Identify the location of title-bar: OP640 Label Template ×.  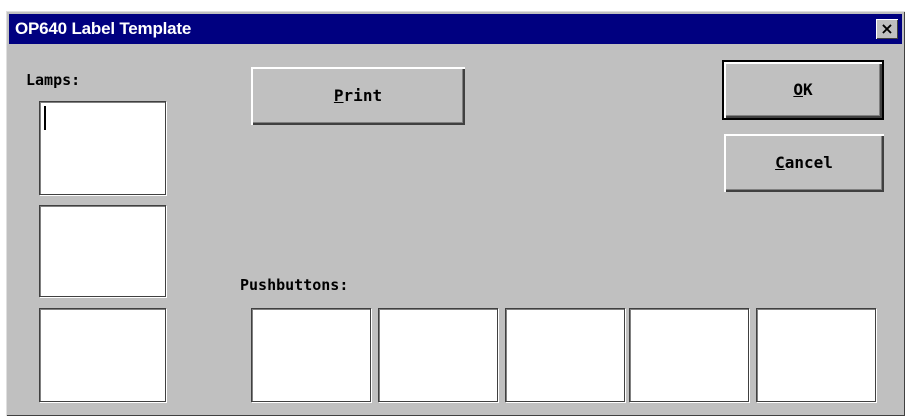
(455, 29).